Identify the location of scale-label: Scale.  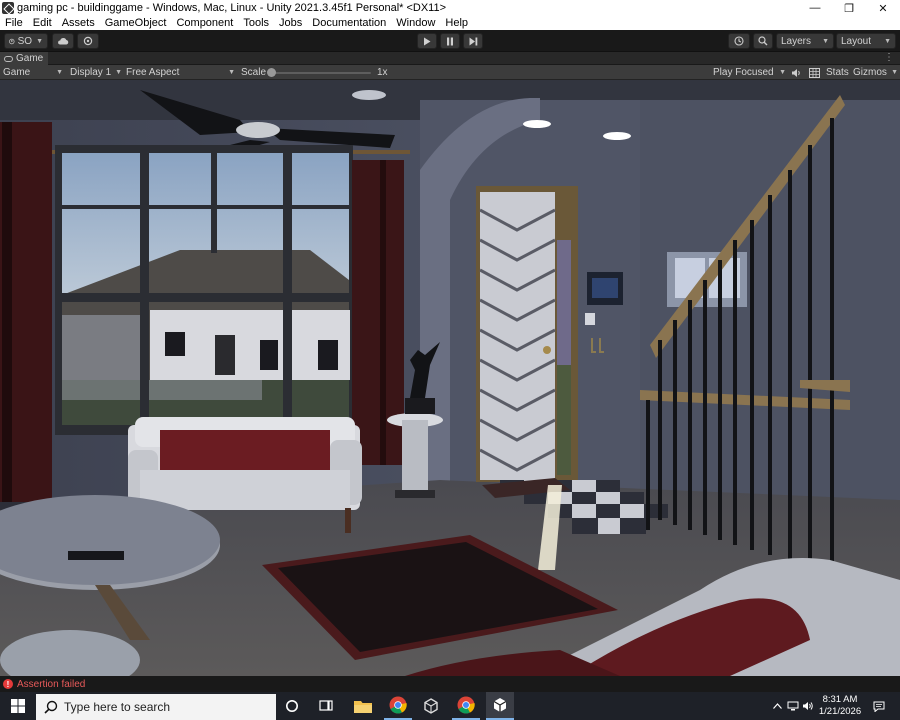
(254, 72).